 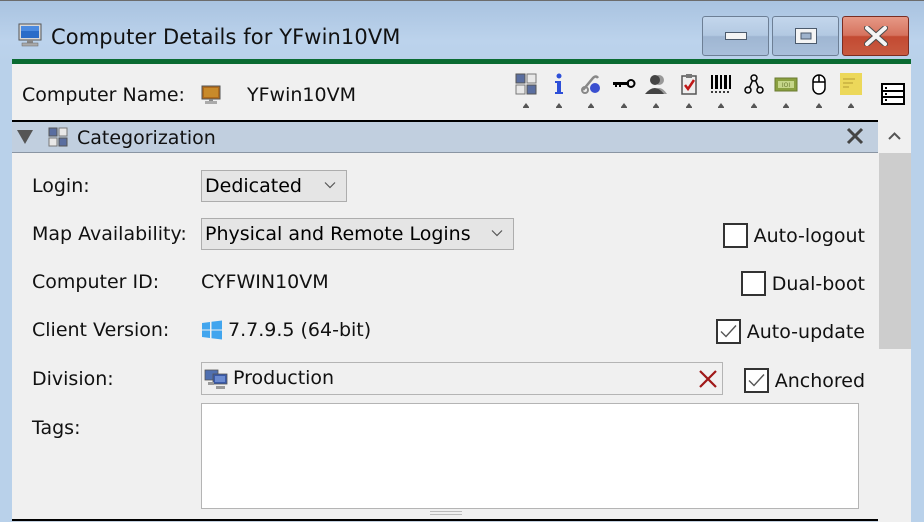 I want to click on computer-icon, so click(x=30, y=35).